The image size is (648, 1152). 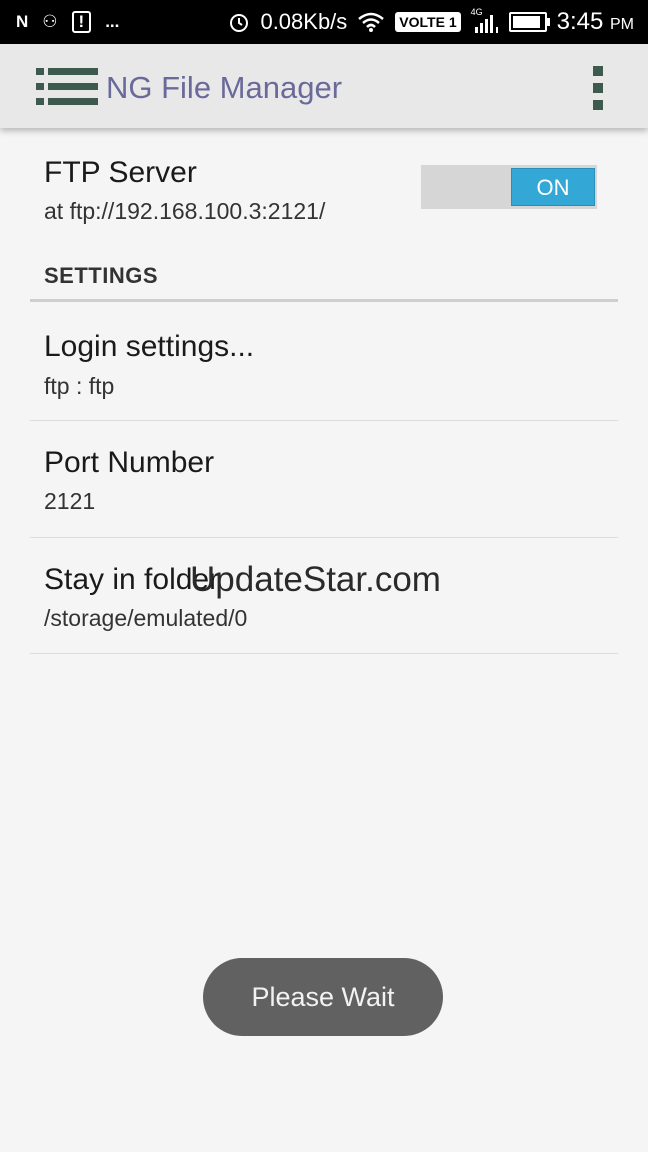 What do you see at coordinates (323, 997) in the screenshot?
I see `please-wait-toast: Please Wait` at bounding box center [323, 997].